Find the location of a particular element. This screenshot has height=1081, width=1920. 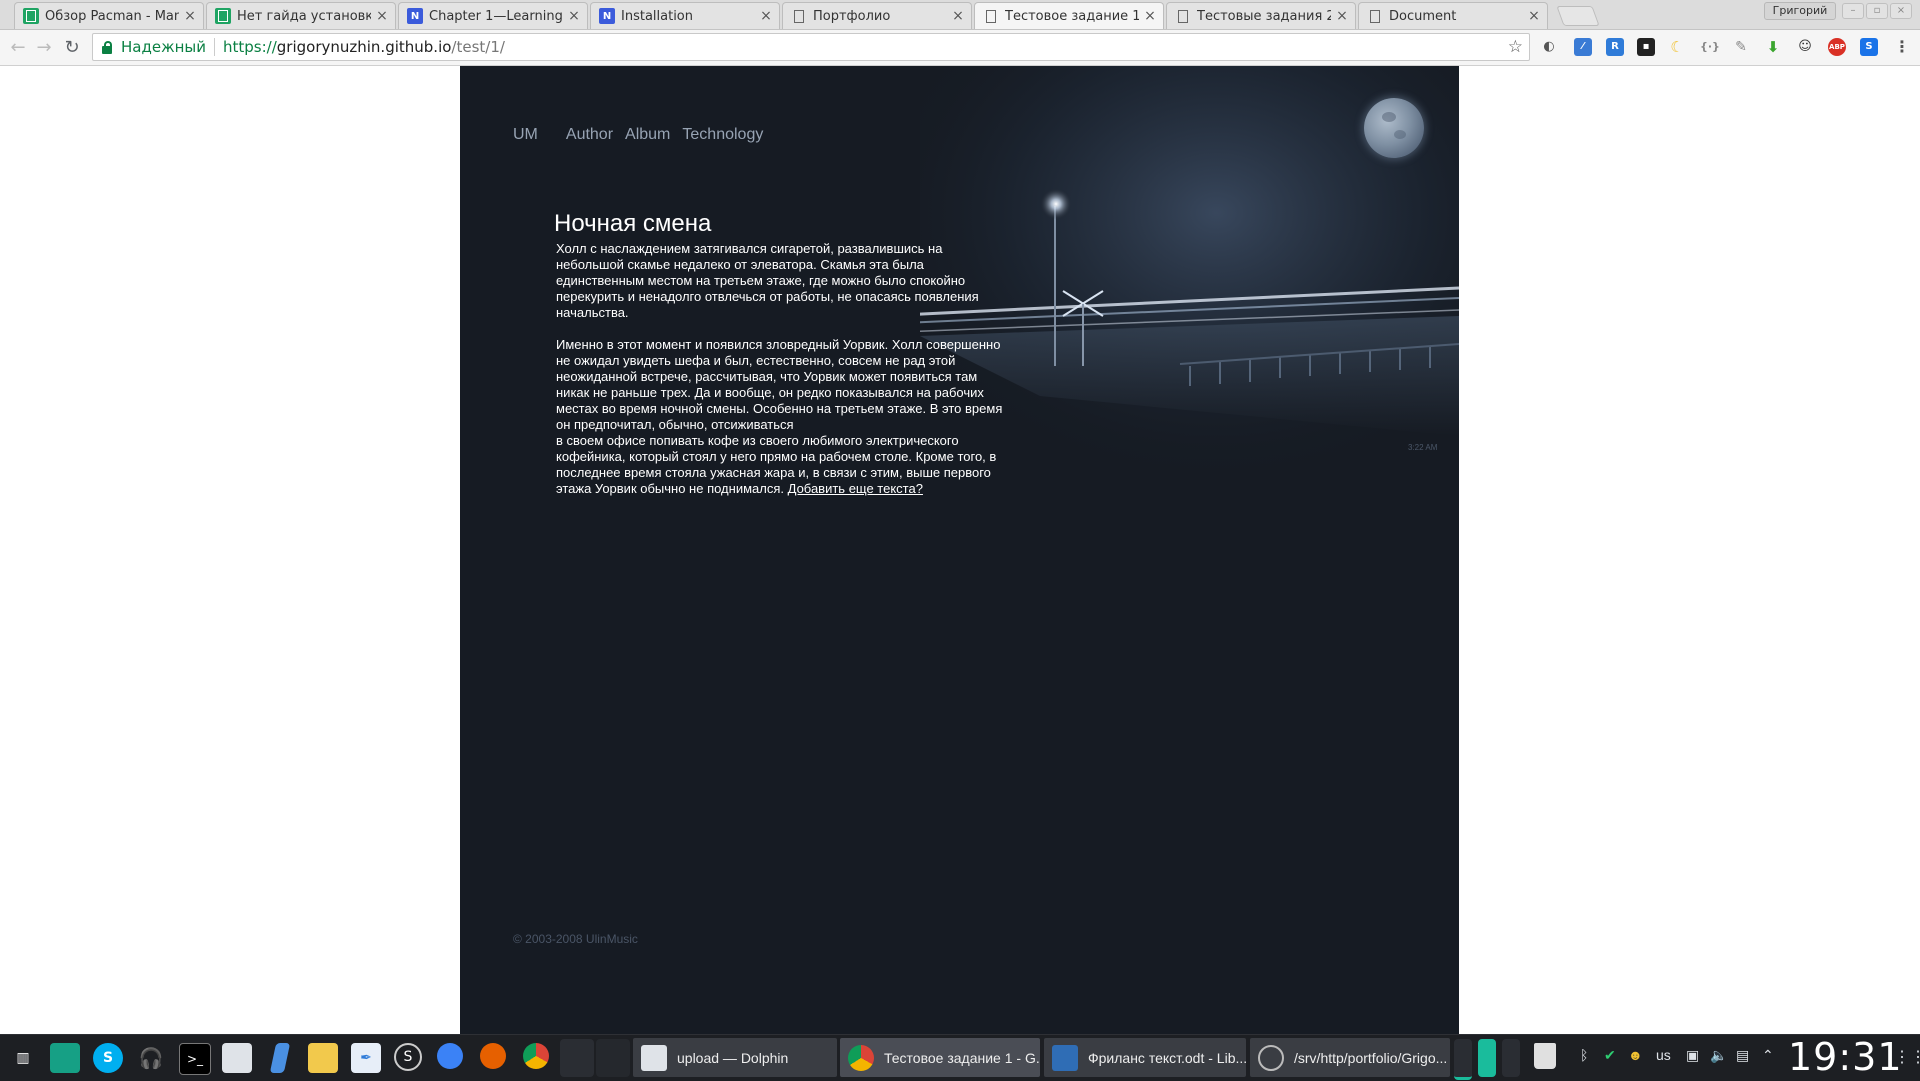

window-title: upload — Dolphin is located at coordinates (733, 1057).